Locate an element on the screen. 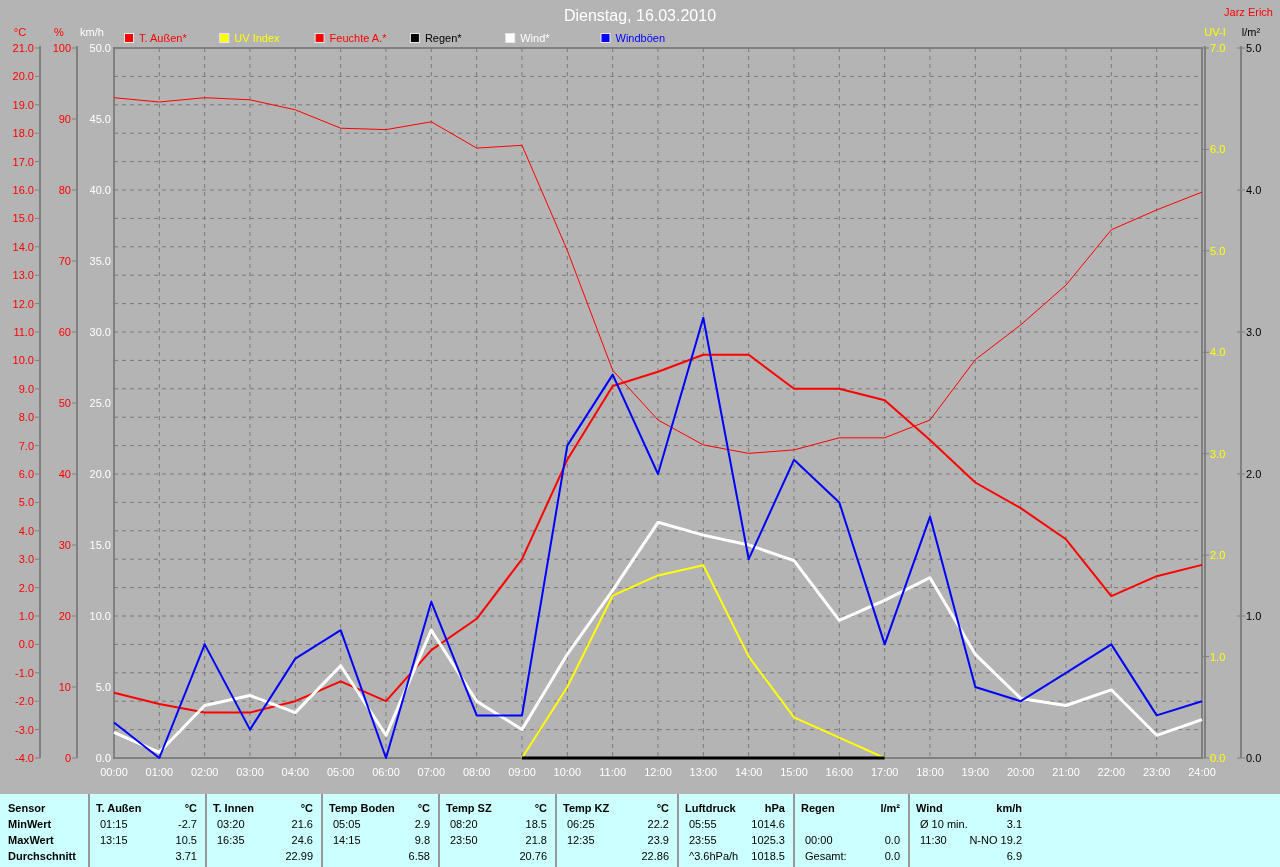  column-header: Temp Boden is located at coordinates (362, 808).